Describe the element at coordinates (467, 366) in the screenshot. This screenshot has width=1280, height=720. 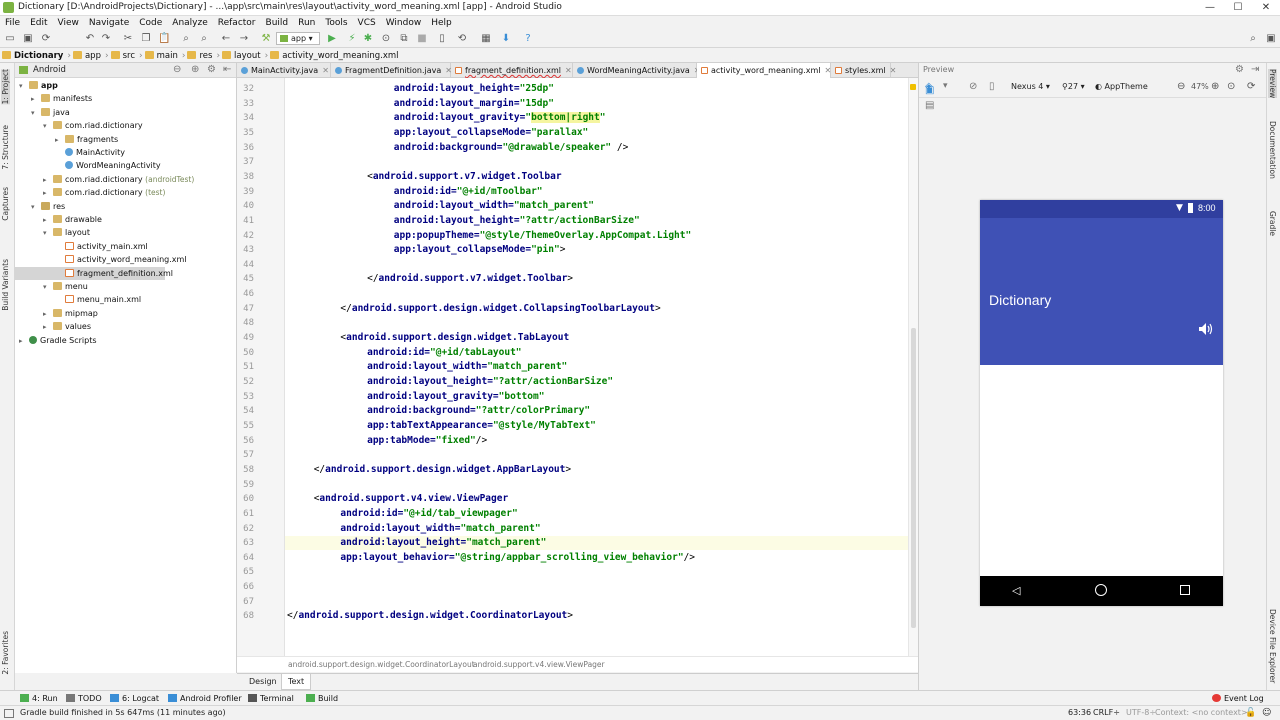
I see `code-line: android:layout_width="match_parent"` at that location.